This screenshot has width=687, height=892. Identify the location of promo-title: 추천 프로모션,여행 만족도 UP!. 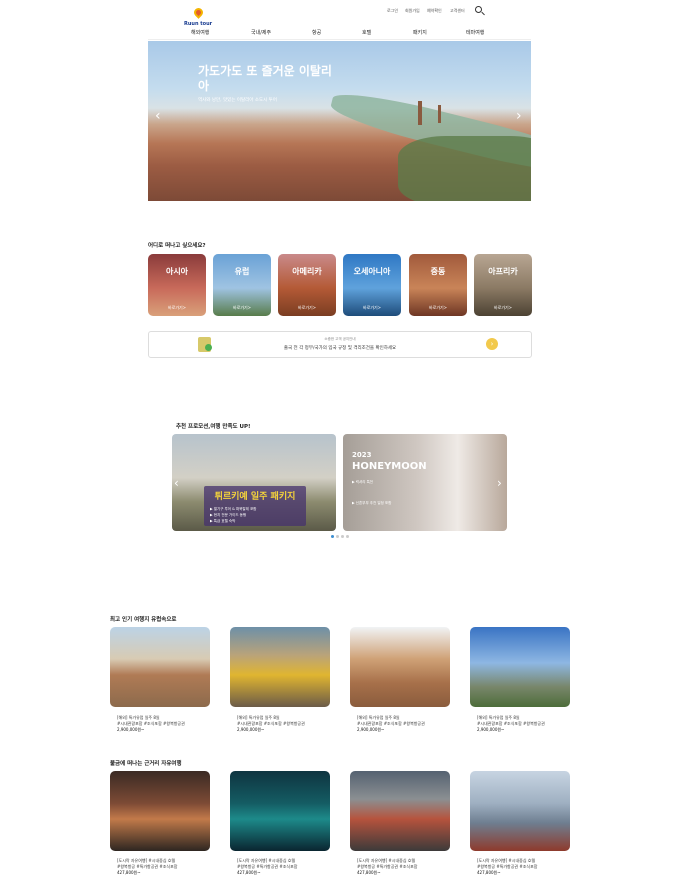
(213, 427).